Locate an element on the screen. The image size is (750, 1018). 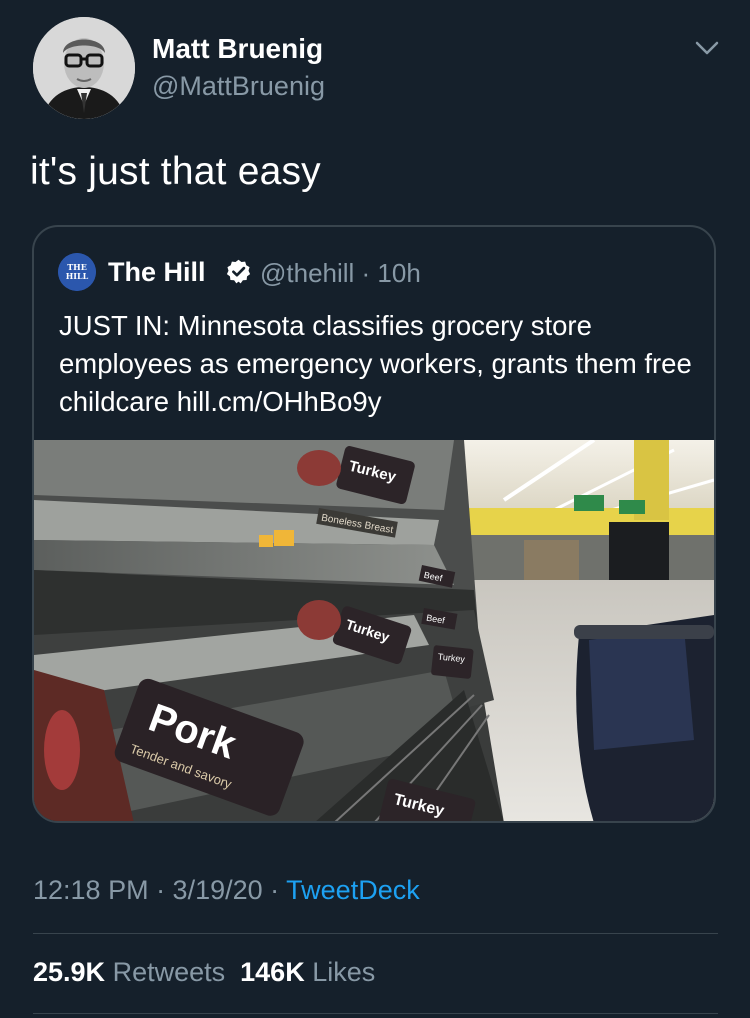
retweets-label: Retweets is located at coordinates (165, 972).